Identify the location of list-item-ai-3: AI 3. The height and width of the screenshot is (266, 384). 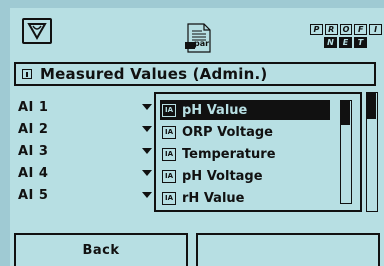
(88, 151).